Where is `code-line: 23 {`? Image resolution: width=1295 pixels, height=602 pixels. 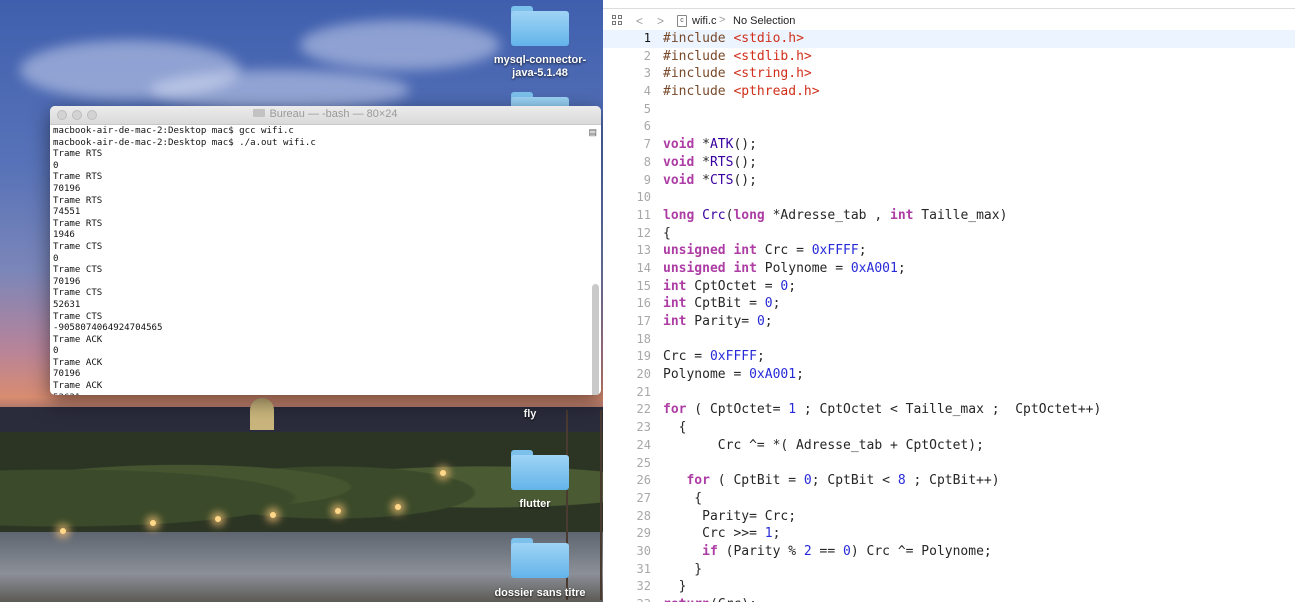
code-line: 23 { is located at coordinates (949, 428).